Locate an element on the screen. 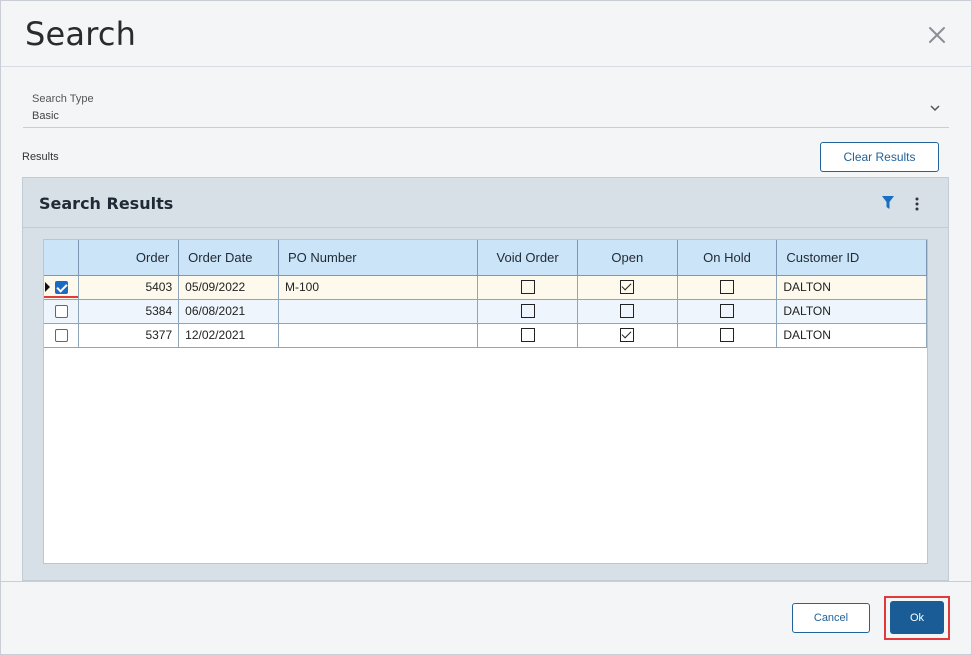 Image resolution: width=972 pixels, height=655 pixels. chevron-down-icon is located at coordinates (935, 108).